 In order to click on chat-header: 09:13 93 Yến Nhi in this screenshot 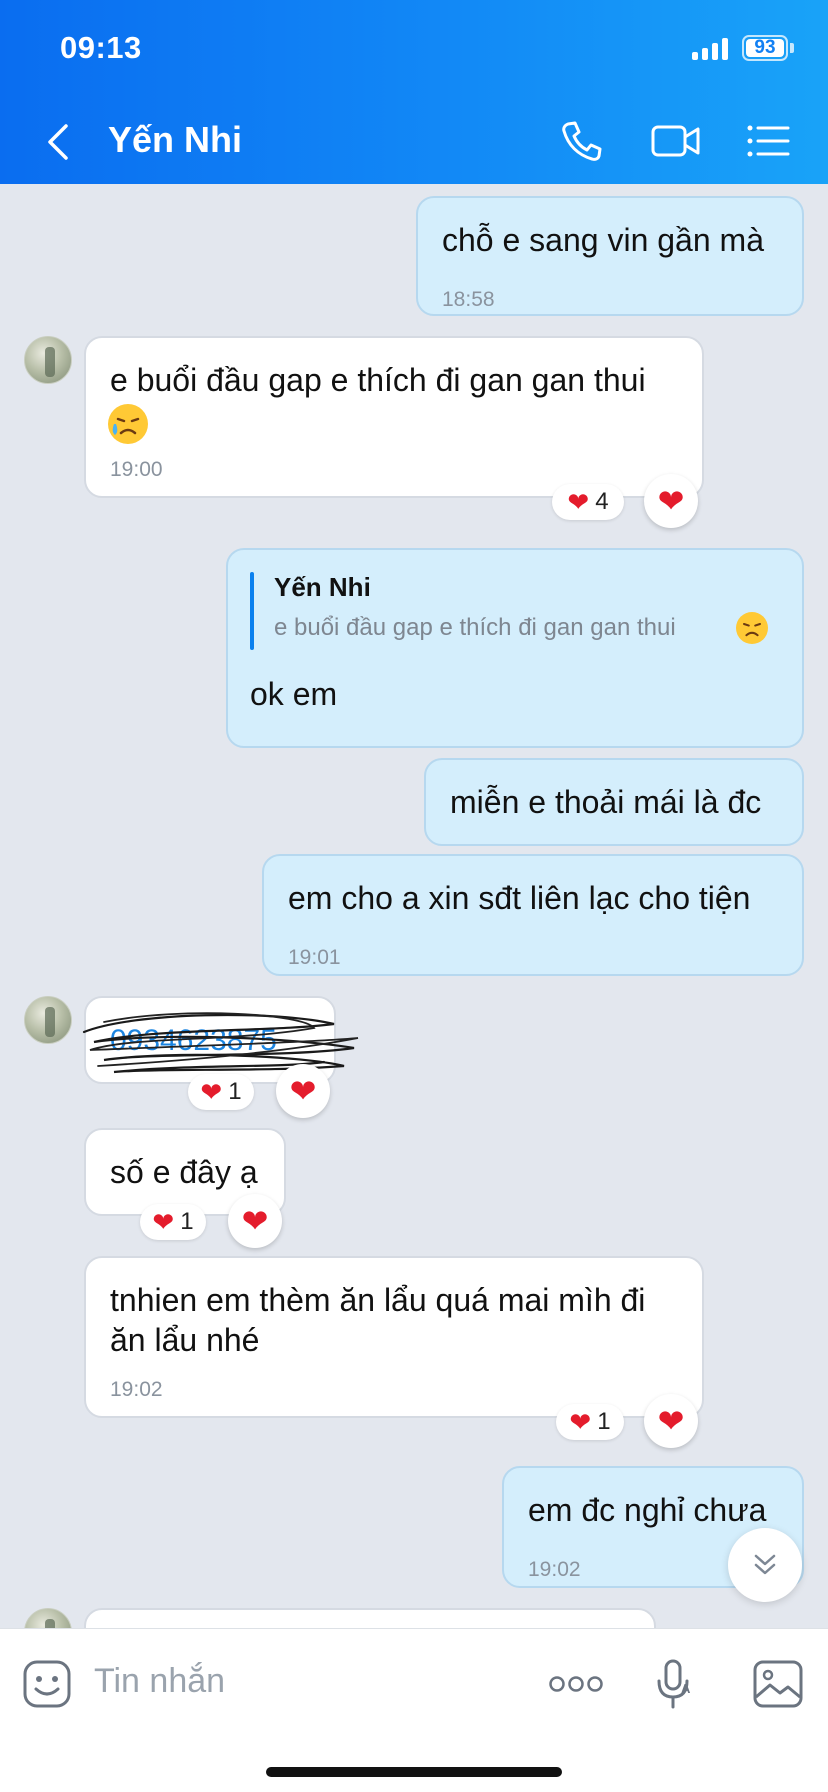, I will do `click(414, 92)`.